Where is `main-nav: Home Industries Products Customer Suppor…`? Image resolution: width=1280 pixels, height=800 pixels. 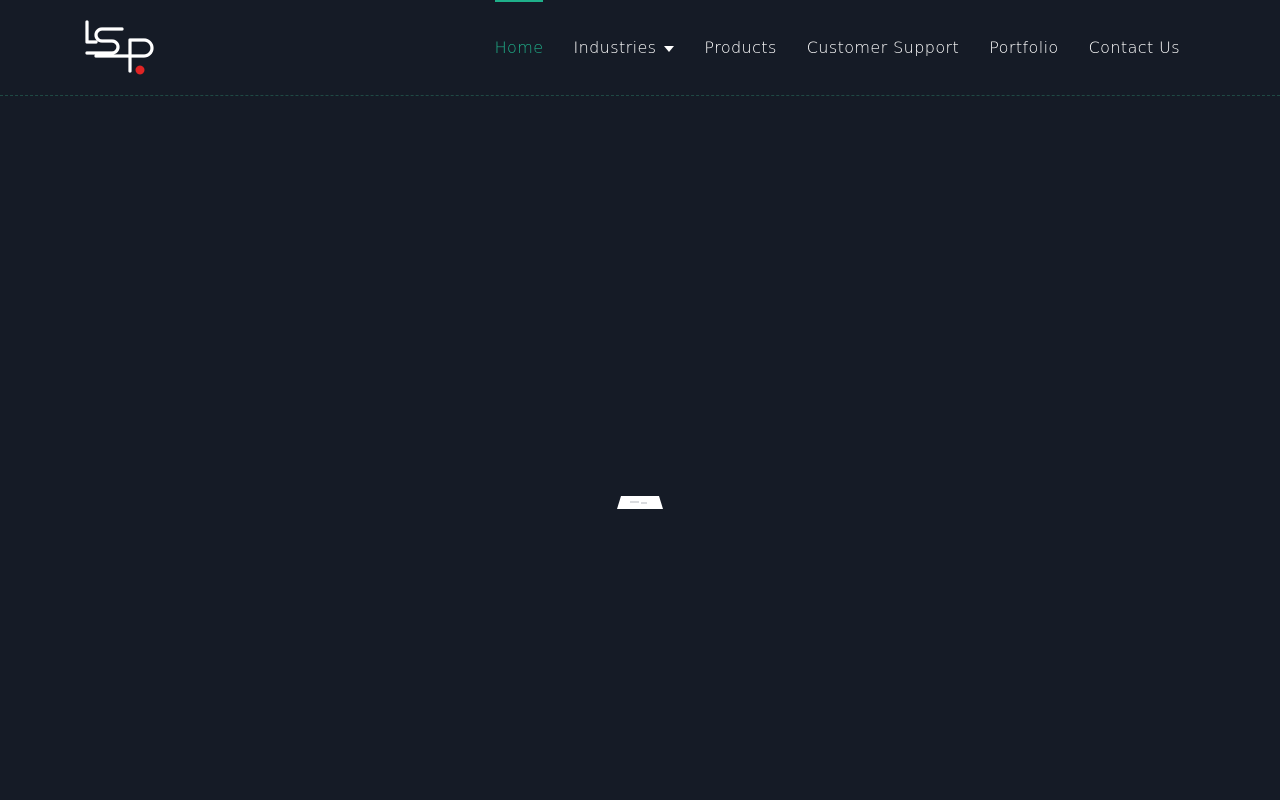 main-nav: Home Industries Products Customer Suppor… is located at coordinates (837, 47).